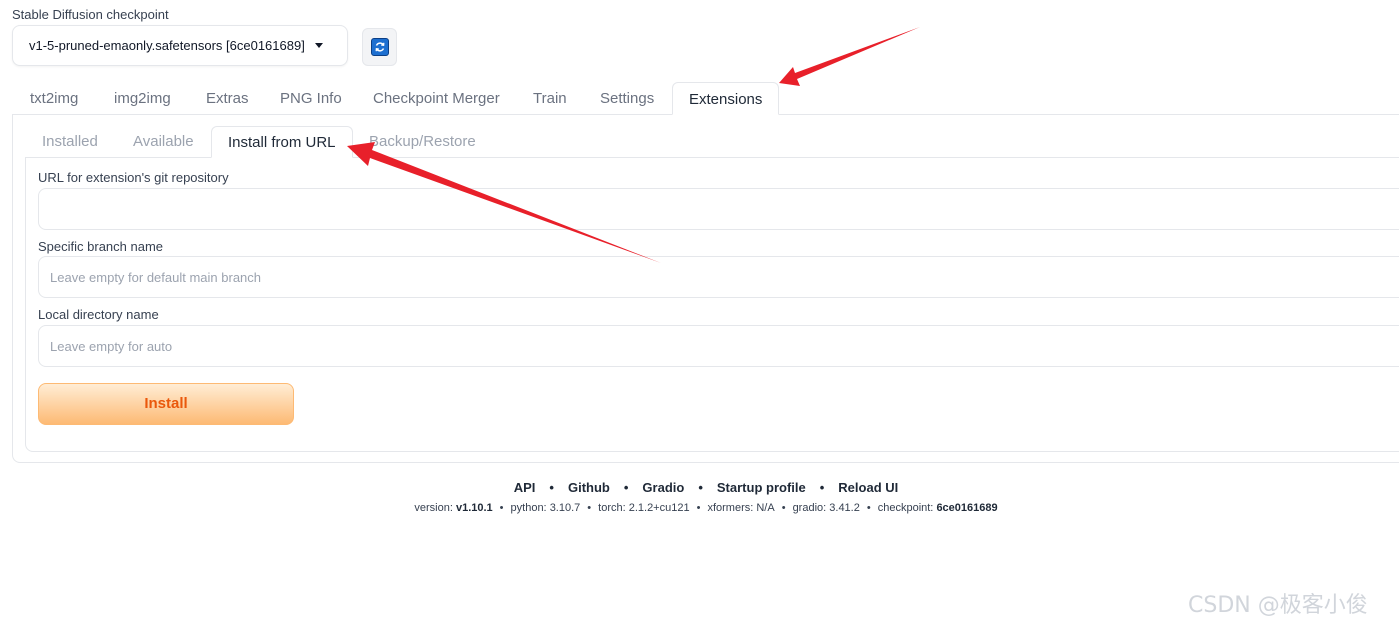  What do you see at coordinates (1278, 605) in the screenshot?
I see `watermark: CSDN @极客小俊` at bounding box center [1278, 605].